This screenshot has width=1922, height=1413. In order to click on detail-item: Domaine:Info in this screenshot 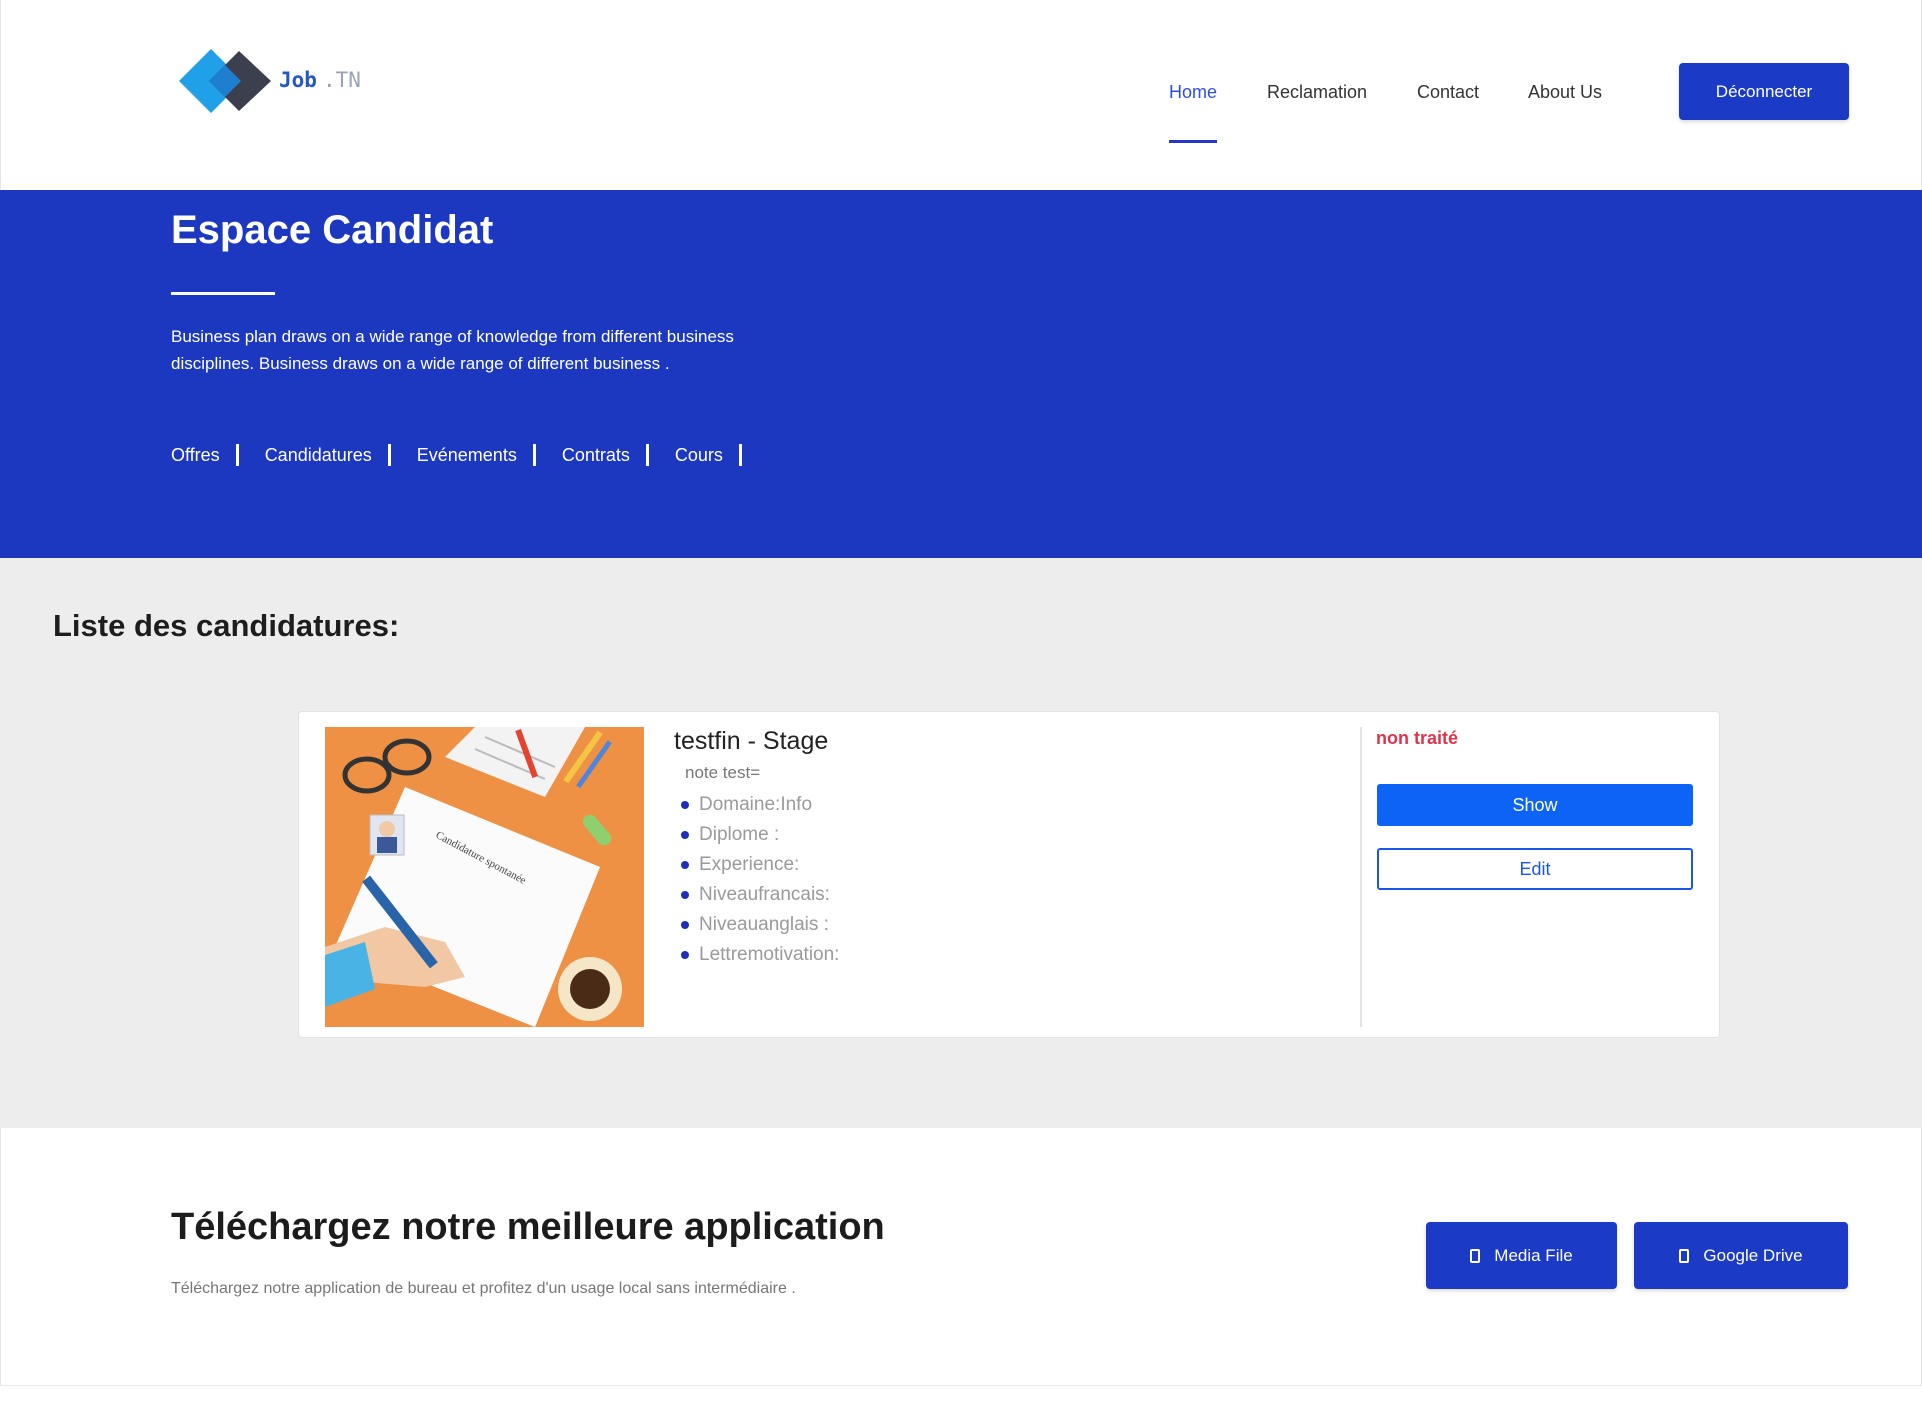, I will do `click(760, 805)`.